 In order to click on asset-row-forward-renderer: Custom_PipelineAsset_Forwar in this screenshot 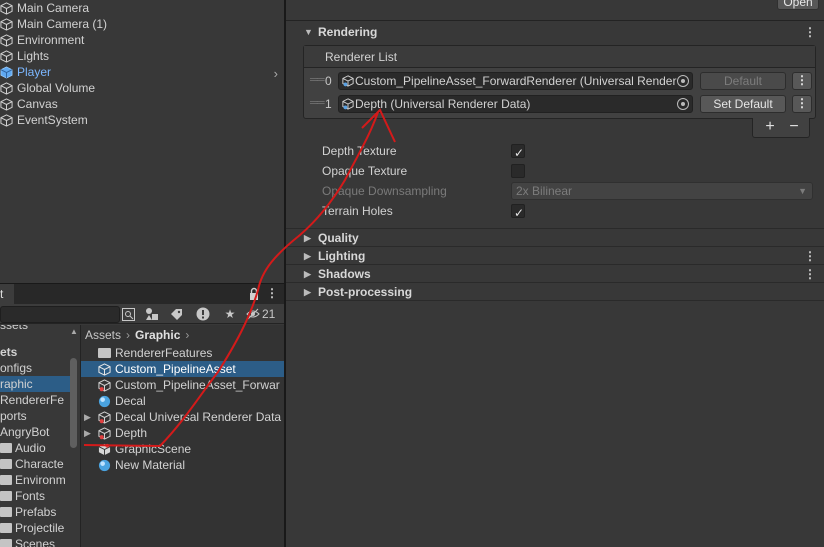, I will do `click(182, 385)`.